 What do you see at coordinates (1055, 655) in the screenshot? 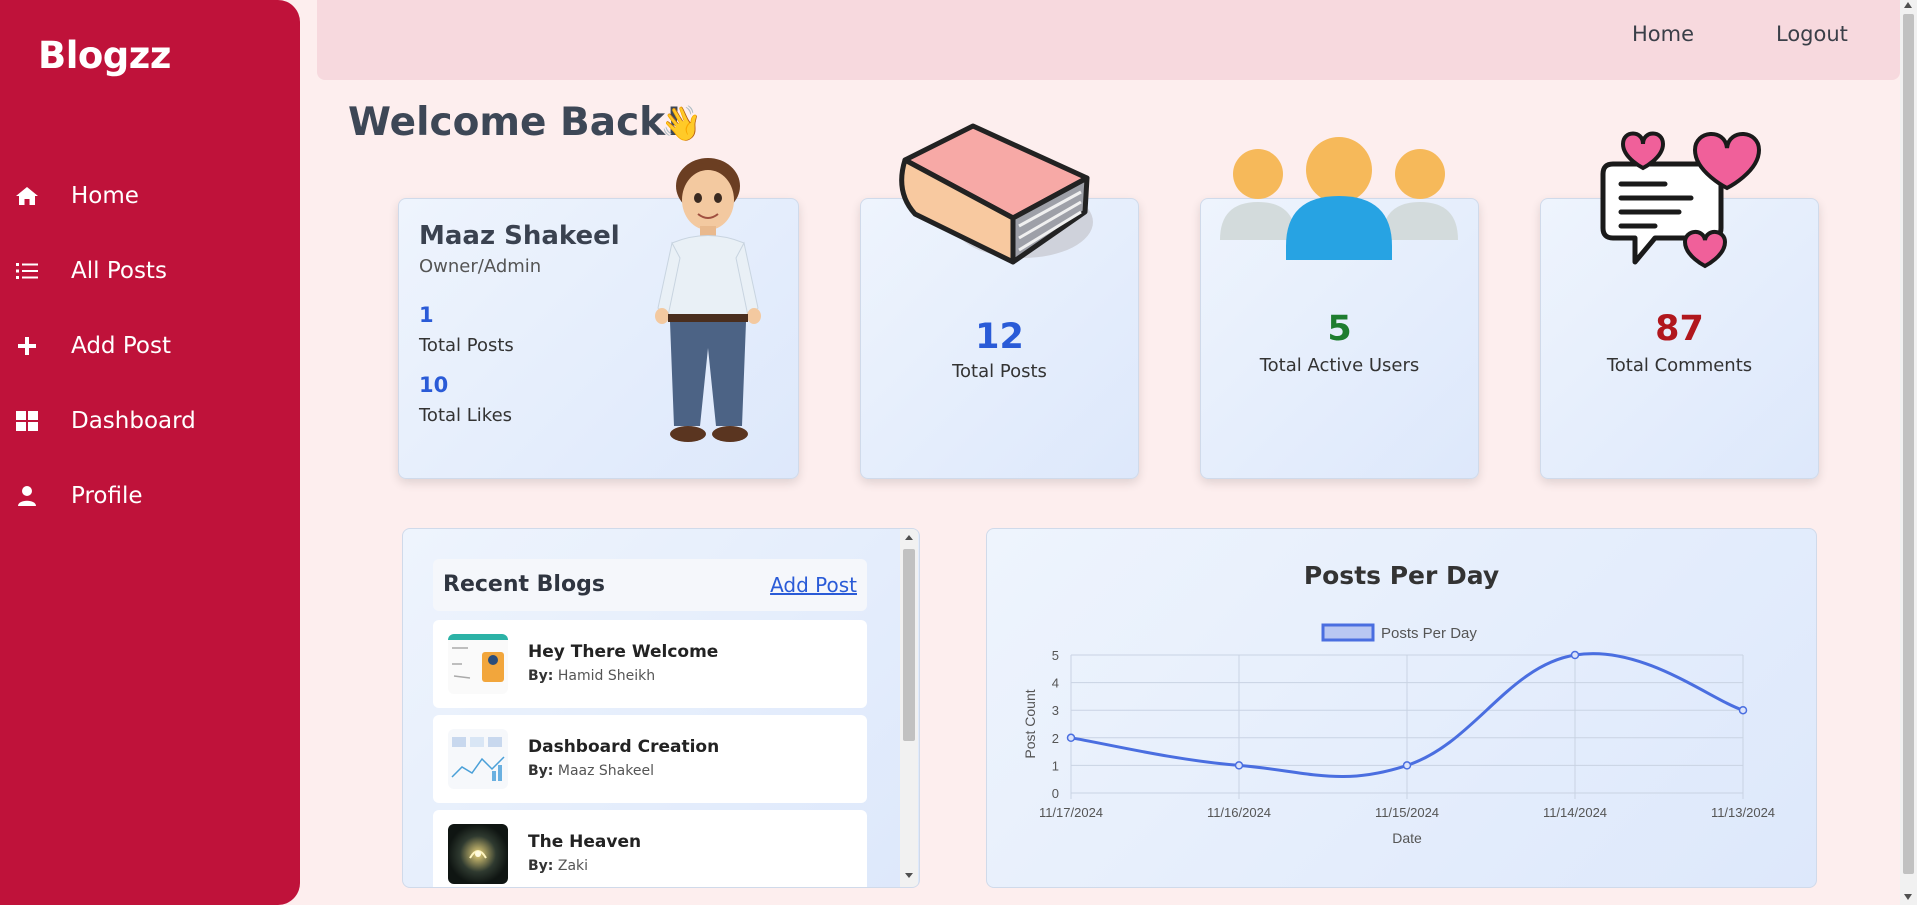
I see `y-tick-label: 5` at bounding box center [1055, 655].